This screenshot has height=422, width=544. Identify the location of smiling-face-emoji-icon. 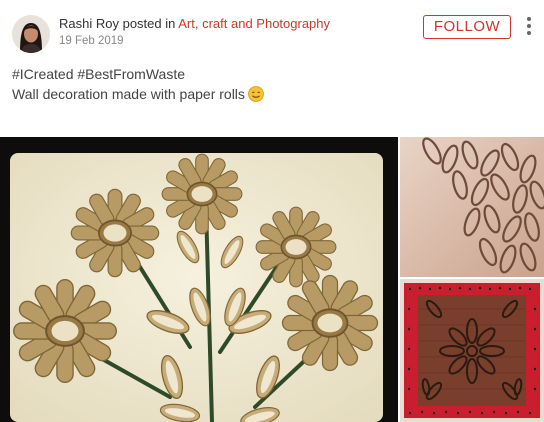
(256, 94).